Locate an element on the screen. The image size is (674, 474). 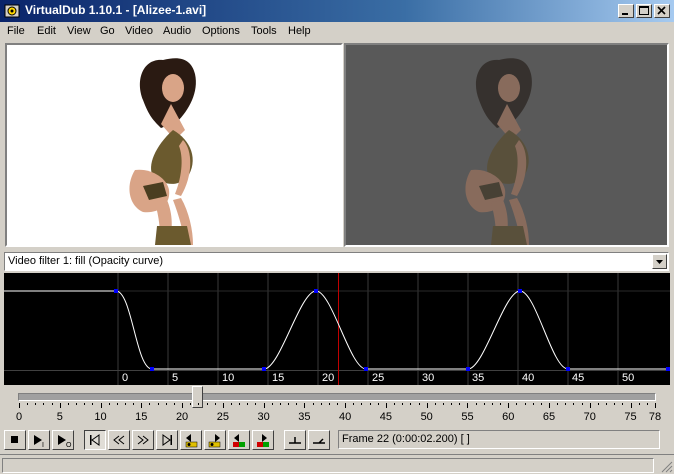
menu-video: Video is located at coordinates (139, 31).